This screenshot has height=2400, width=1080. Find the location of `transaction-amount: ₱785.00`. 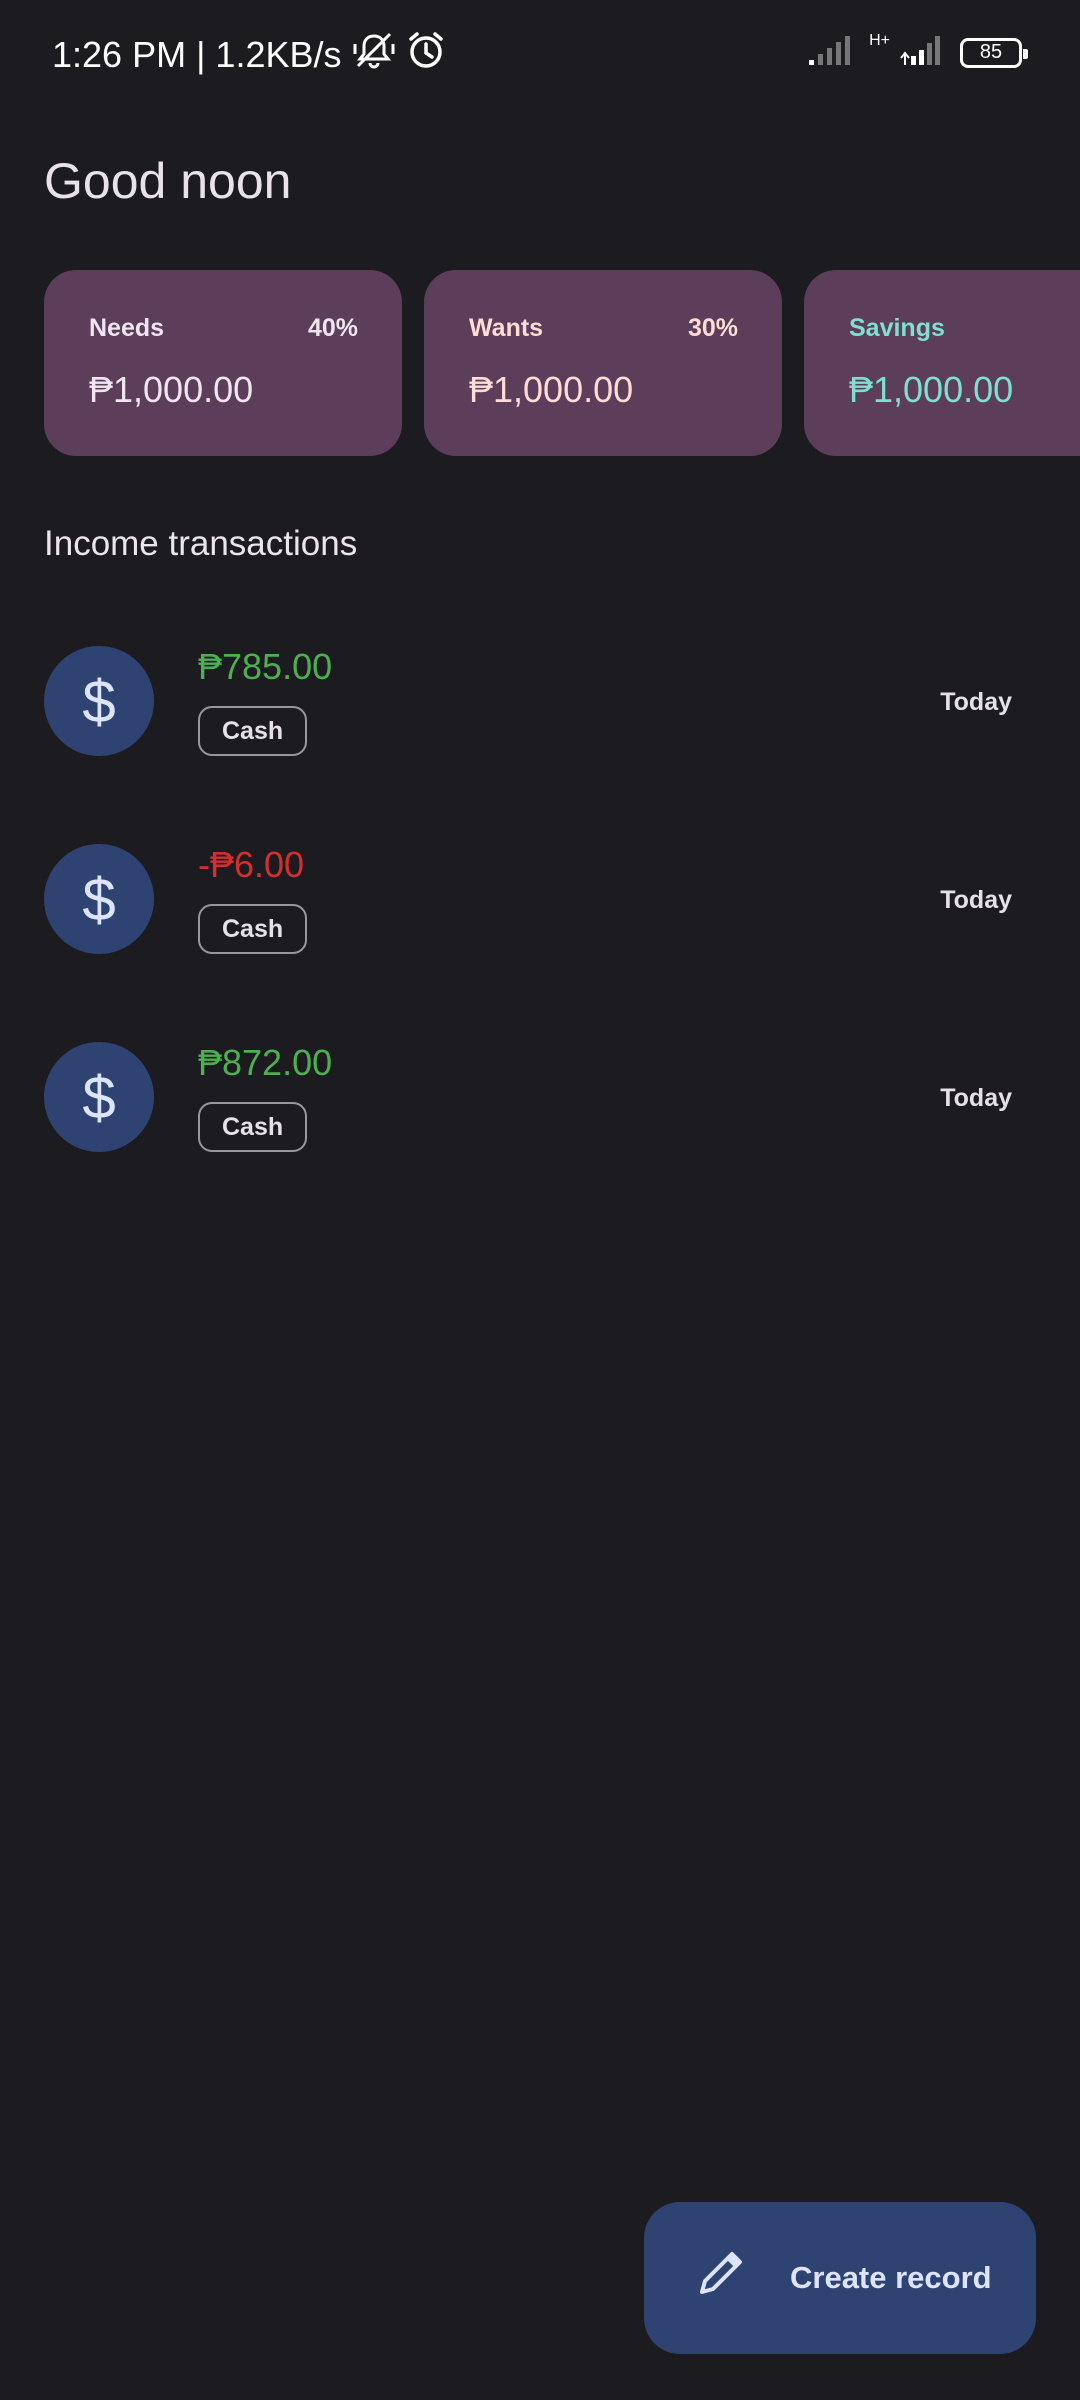

transaction-amount: ₱785.00 is located at coordinates (265, 666).